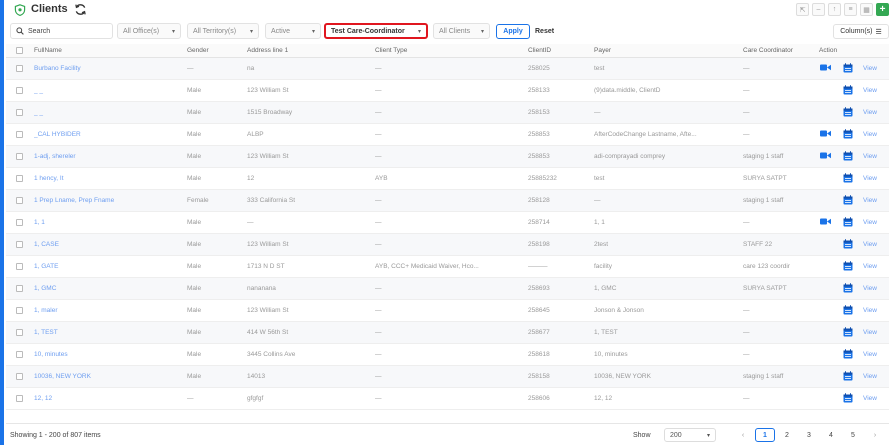 Image resolution: width=894 pixels, height=445 pixels. What do you see at coordinates (109, 178) in the screenshot?
I see `client-name-link: 1 hency, It` at bounding box center [109, 178].